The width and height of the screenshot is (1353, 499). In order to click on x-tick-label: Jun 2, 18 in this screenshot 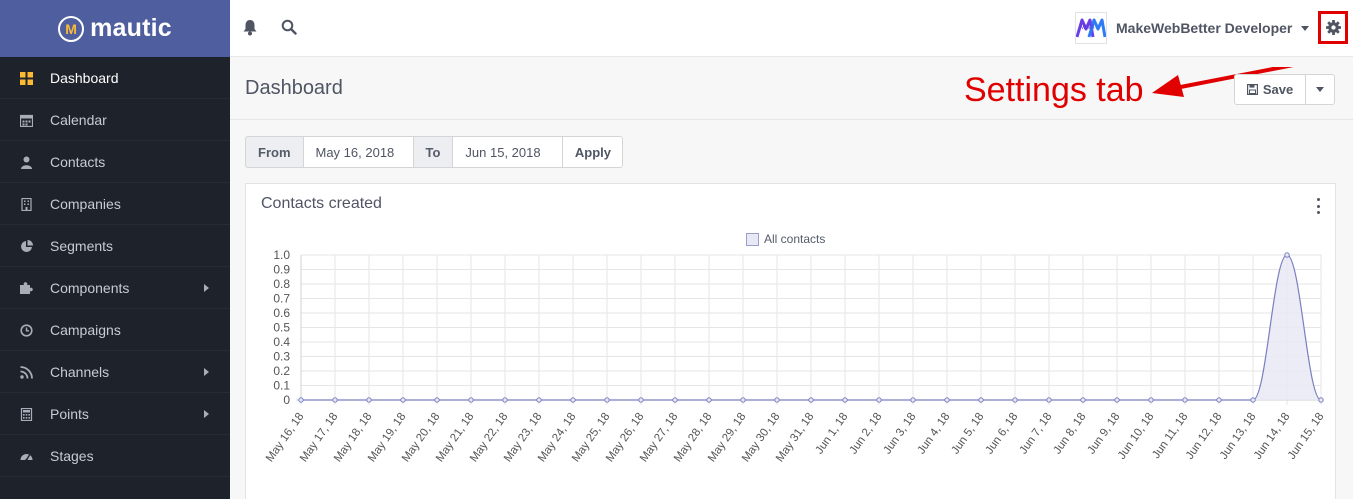, I will do `click(865, 434)`.